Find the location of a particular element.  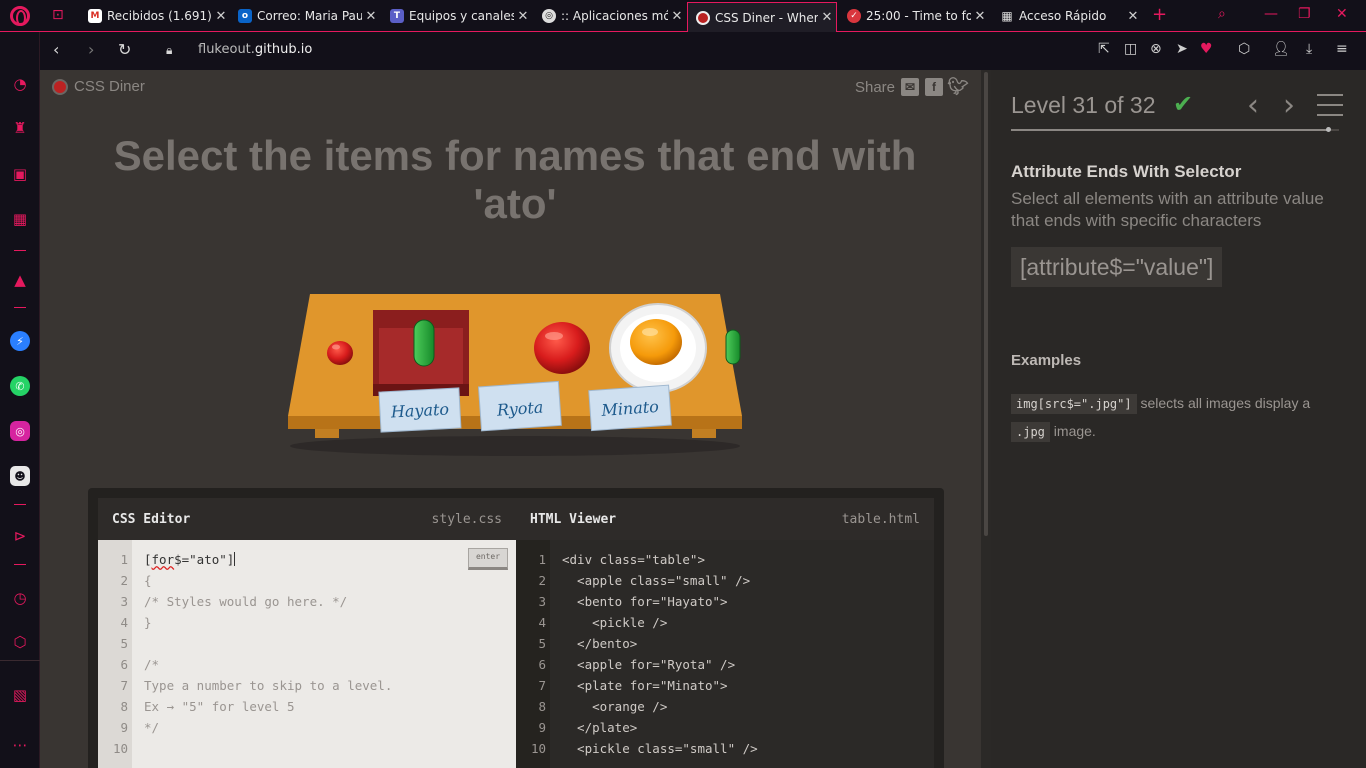

markup-line: 6 <apple for="Ryota" /> is located at coordinates (725, 664).